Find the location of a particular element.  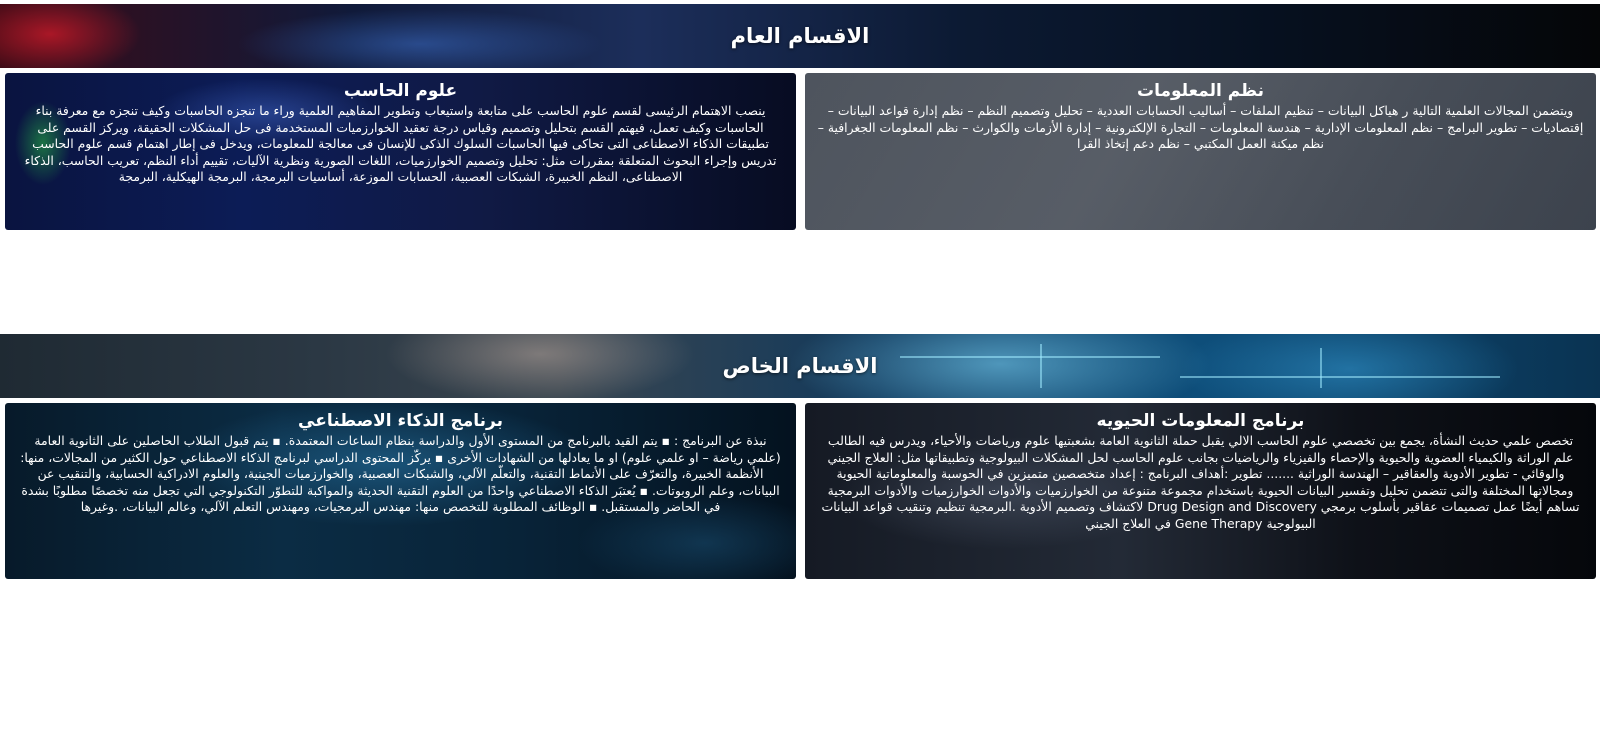

information-systems-title: نظم المعلومات is located at coordinates (1200, 91).